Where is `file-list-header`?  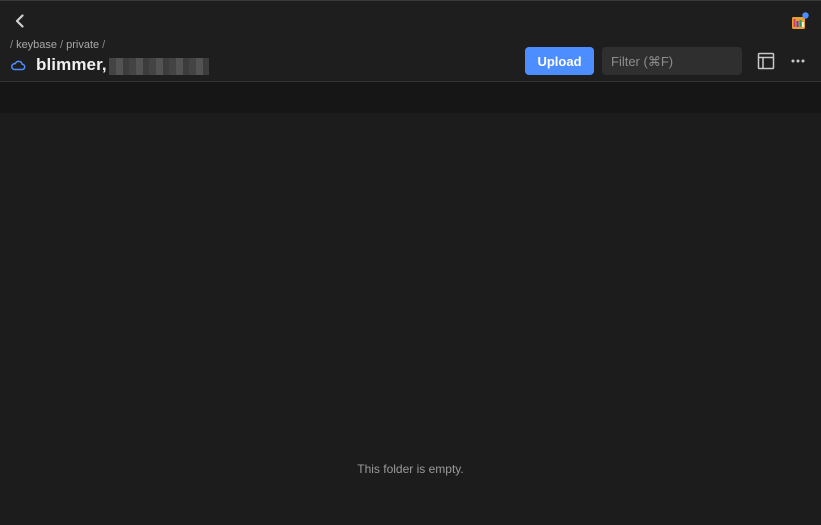
file-list-header is located at coordinates (410, 97).